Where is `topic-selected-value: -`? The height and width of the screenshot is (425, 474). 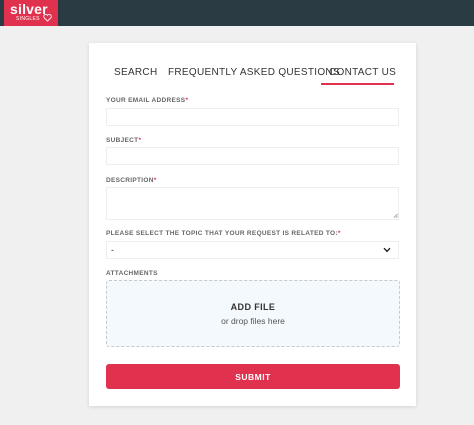
topic-selected-value: - is located at coordinates (112, 250).